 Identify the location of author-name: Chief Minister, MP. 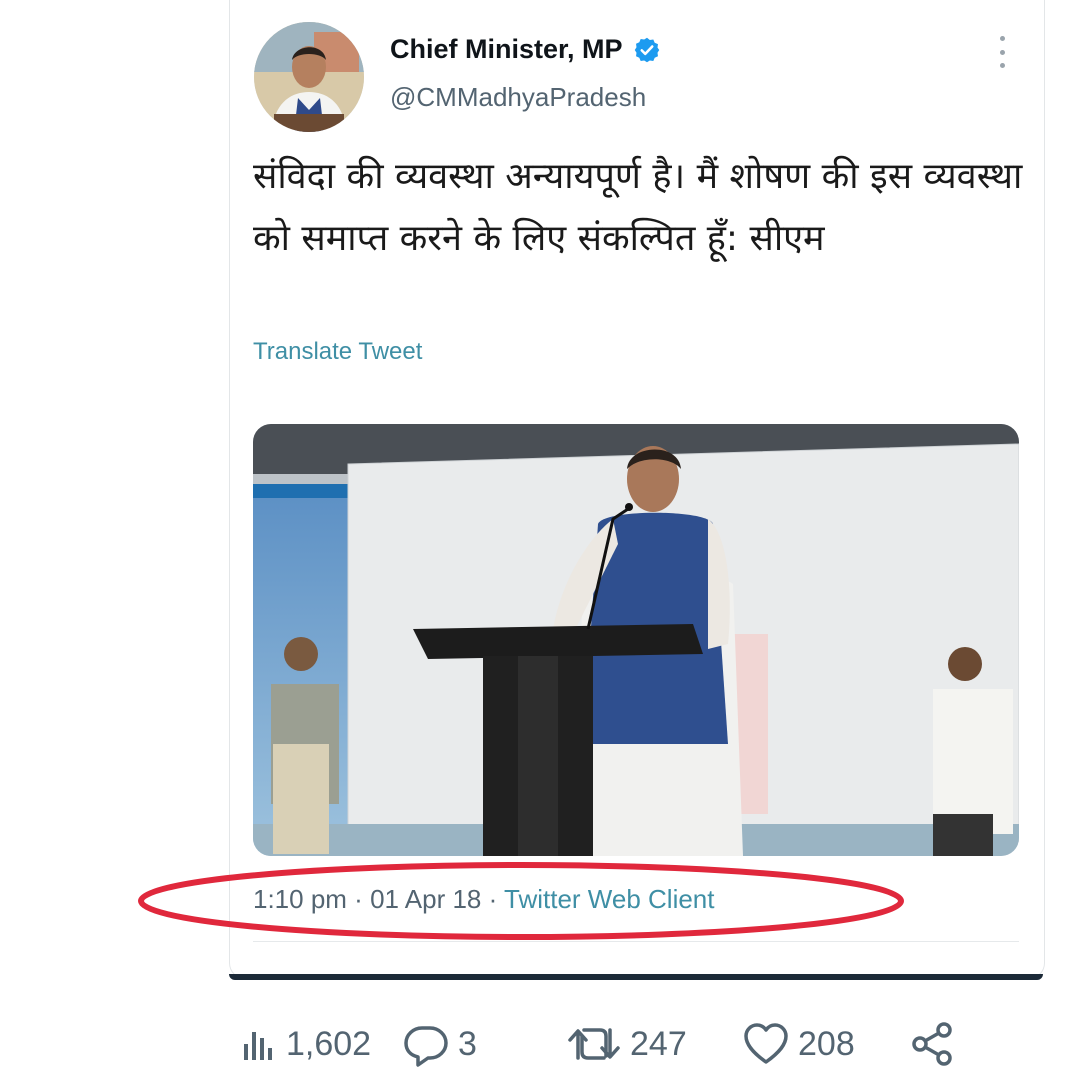
(506, 49).